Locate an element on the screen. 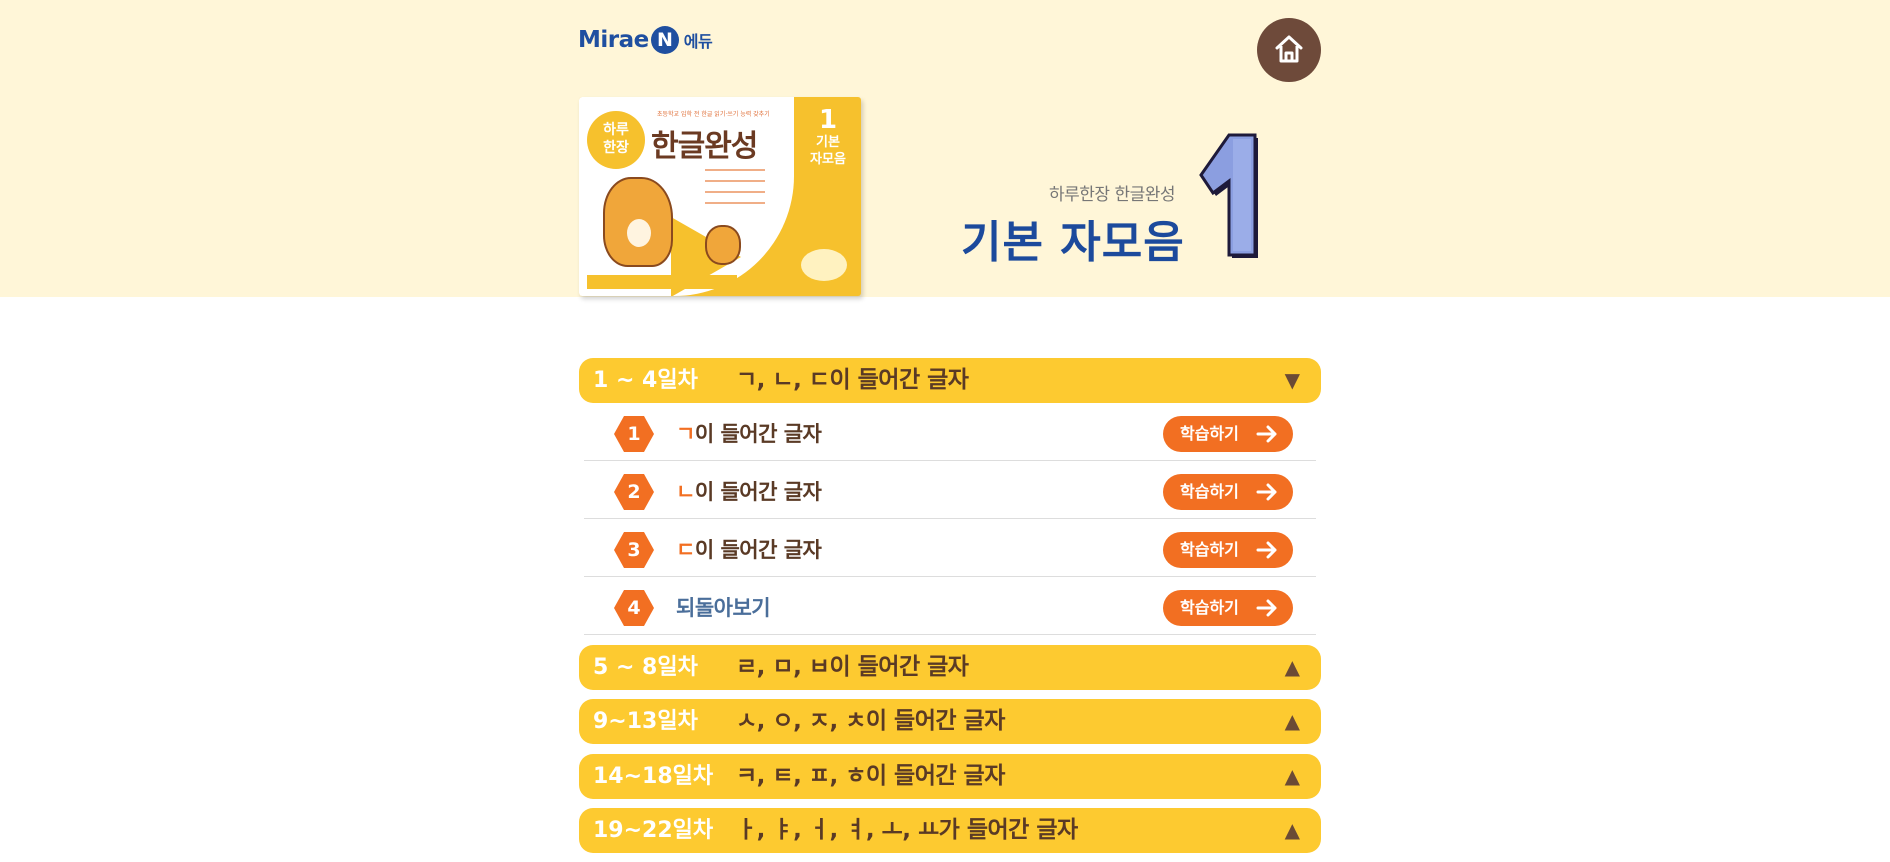  small-cat-illustration is located at coordinates (723, 245).